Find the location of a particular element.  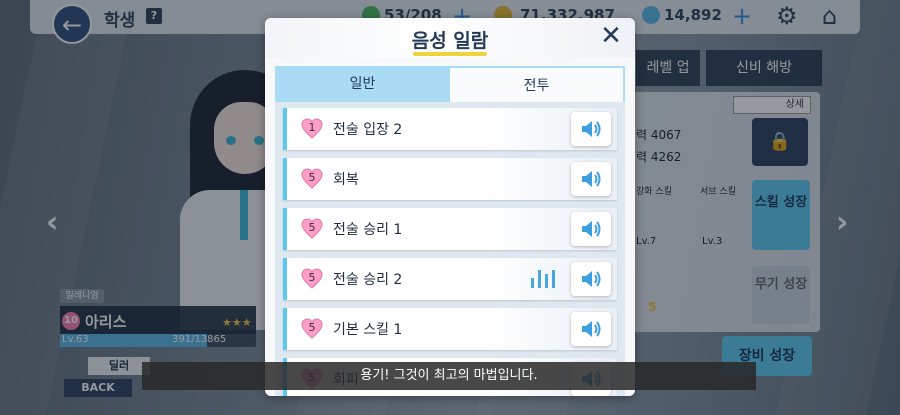

modal-header: 음성 일람 ✕ is located at coordinates (450, 38).